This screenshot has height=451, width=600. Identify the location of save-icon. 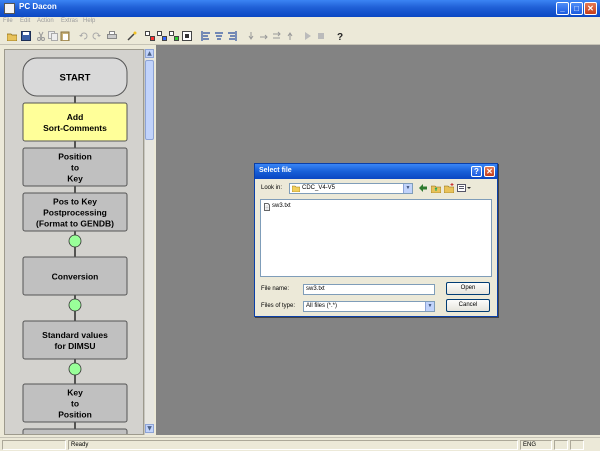
(26, 36).